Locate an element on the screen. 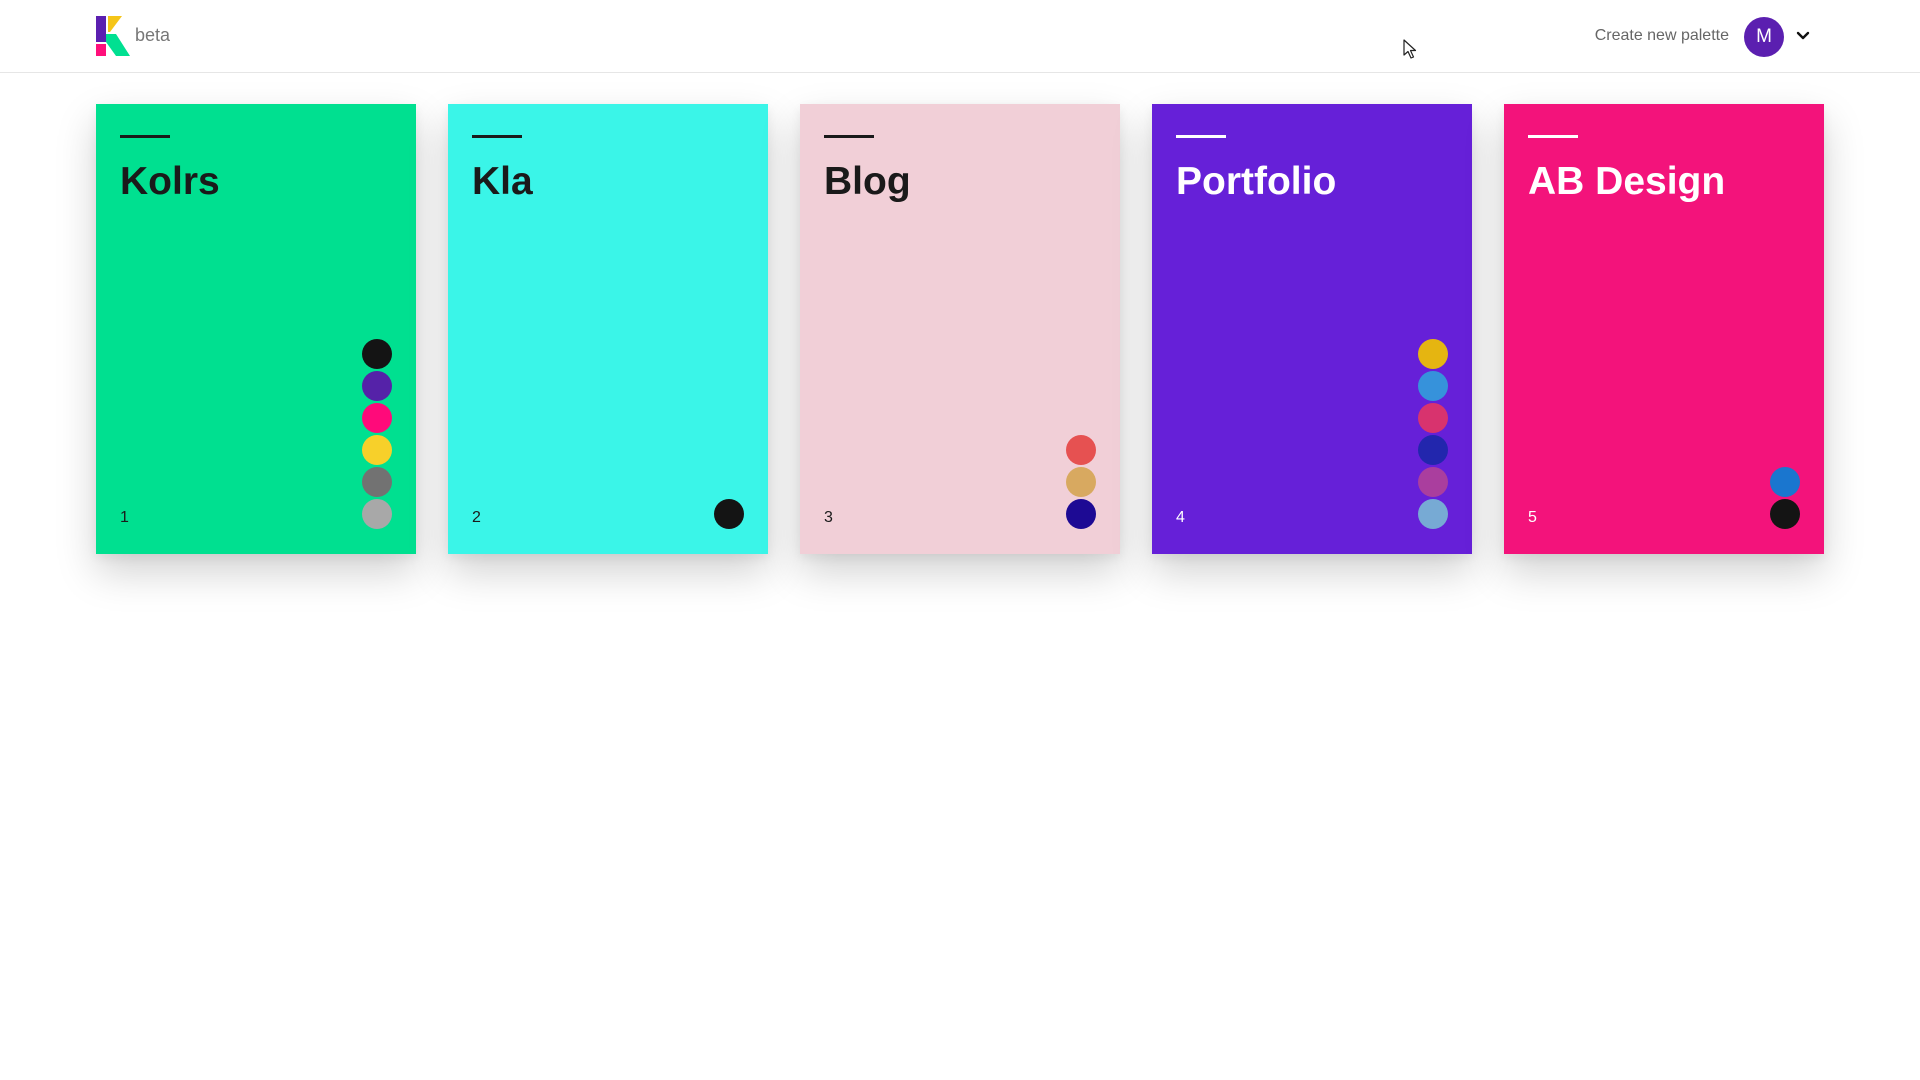 The height and width of the screenshot is (1080, 1920). palette-card: Kolrs 1 is located at coordinates (256, 329).